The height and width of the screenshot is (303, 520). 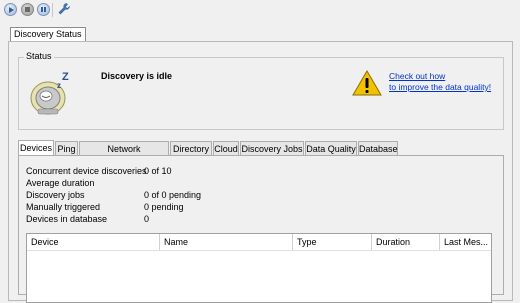 I want to click on toolbar-separator, so click(x=52, y=10).